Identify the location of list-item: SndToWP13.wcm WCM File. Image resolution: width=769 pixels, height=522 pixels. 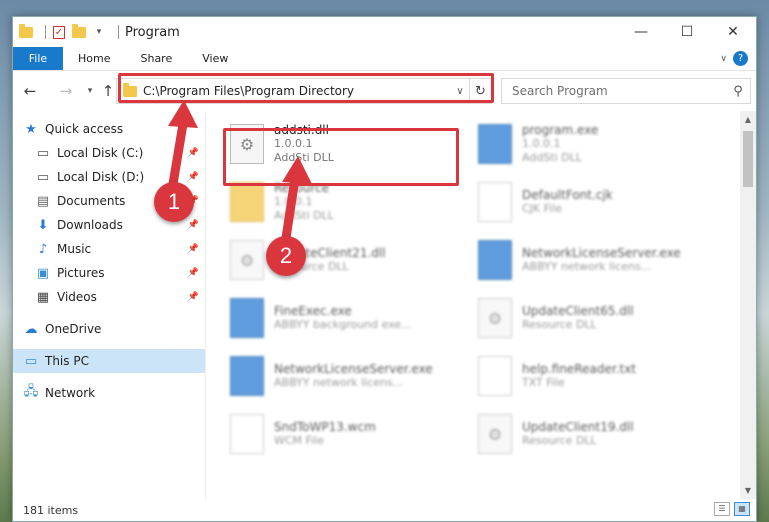
(345, 434).